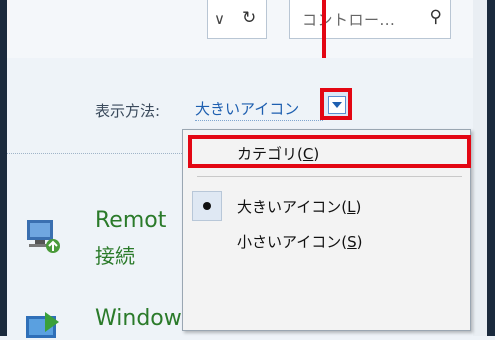 Image resolution: width=495 pixels, height=340 pixels. I want to click on menu-item-small-icons: 小さいアイコン(S), so click(300, 241).